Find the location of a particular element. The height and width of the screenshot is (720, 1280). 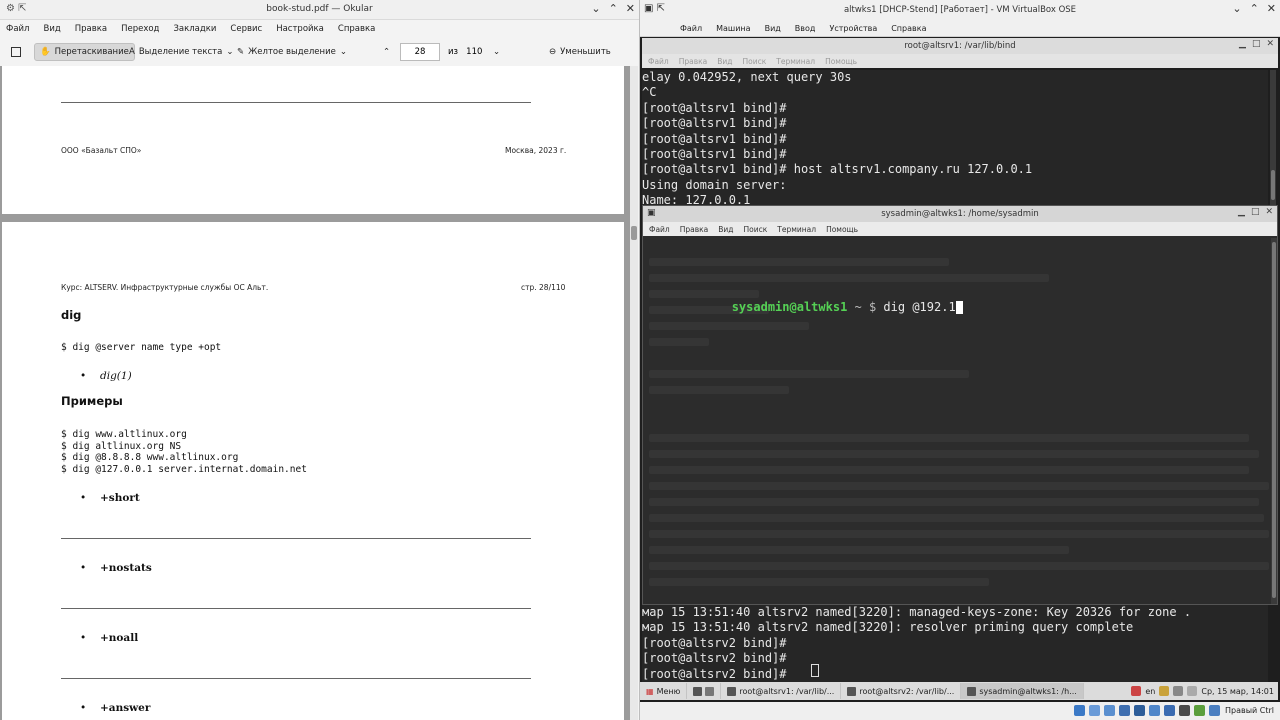

hdd-icon is located at coordinates (1079, 710).